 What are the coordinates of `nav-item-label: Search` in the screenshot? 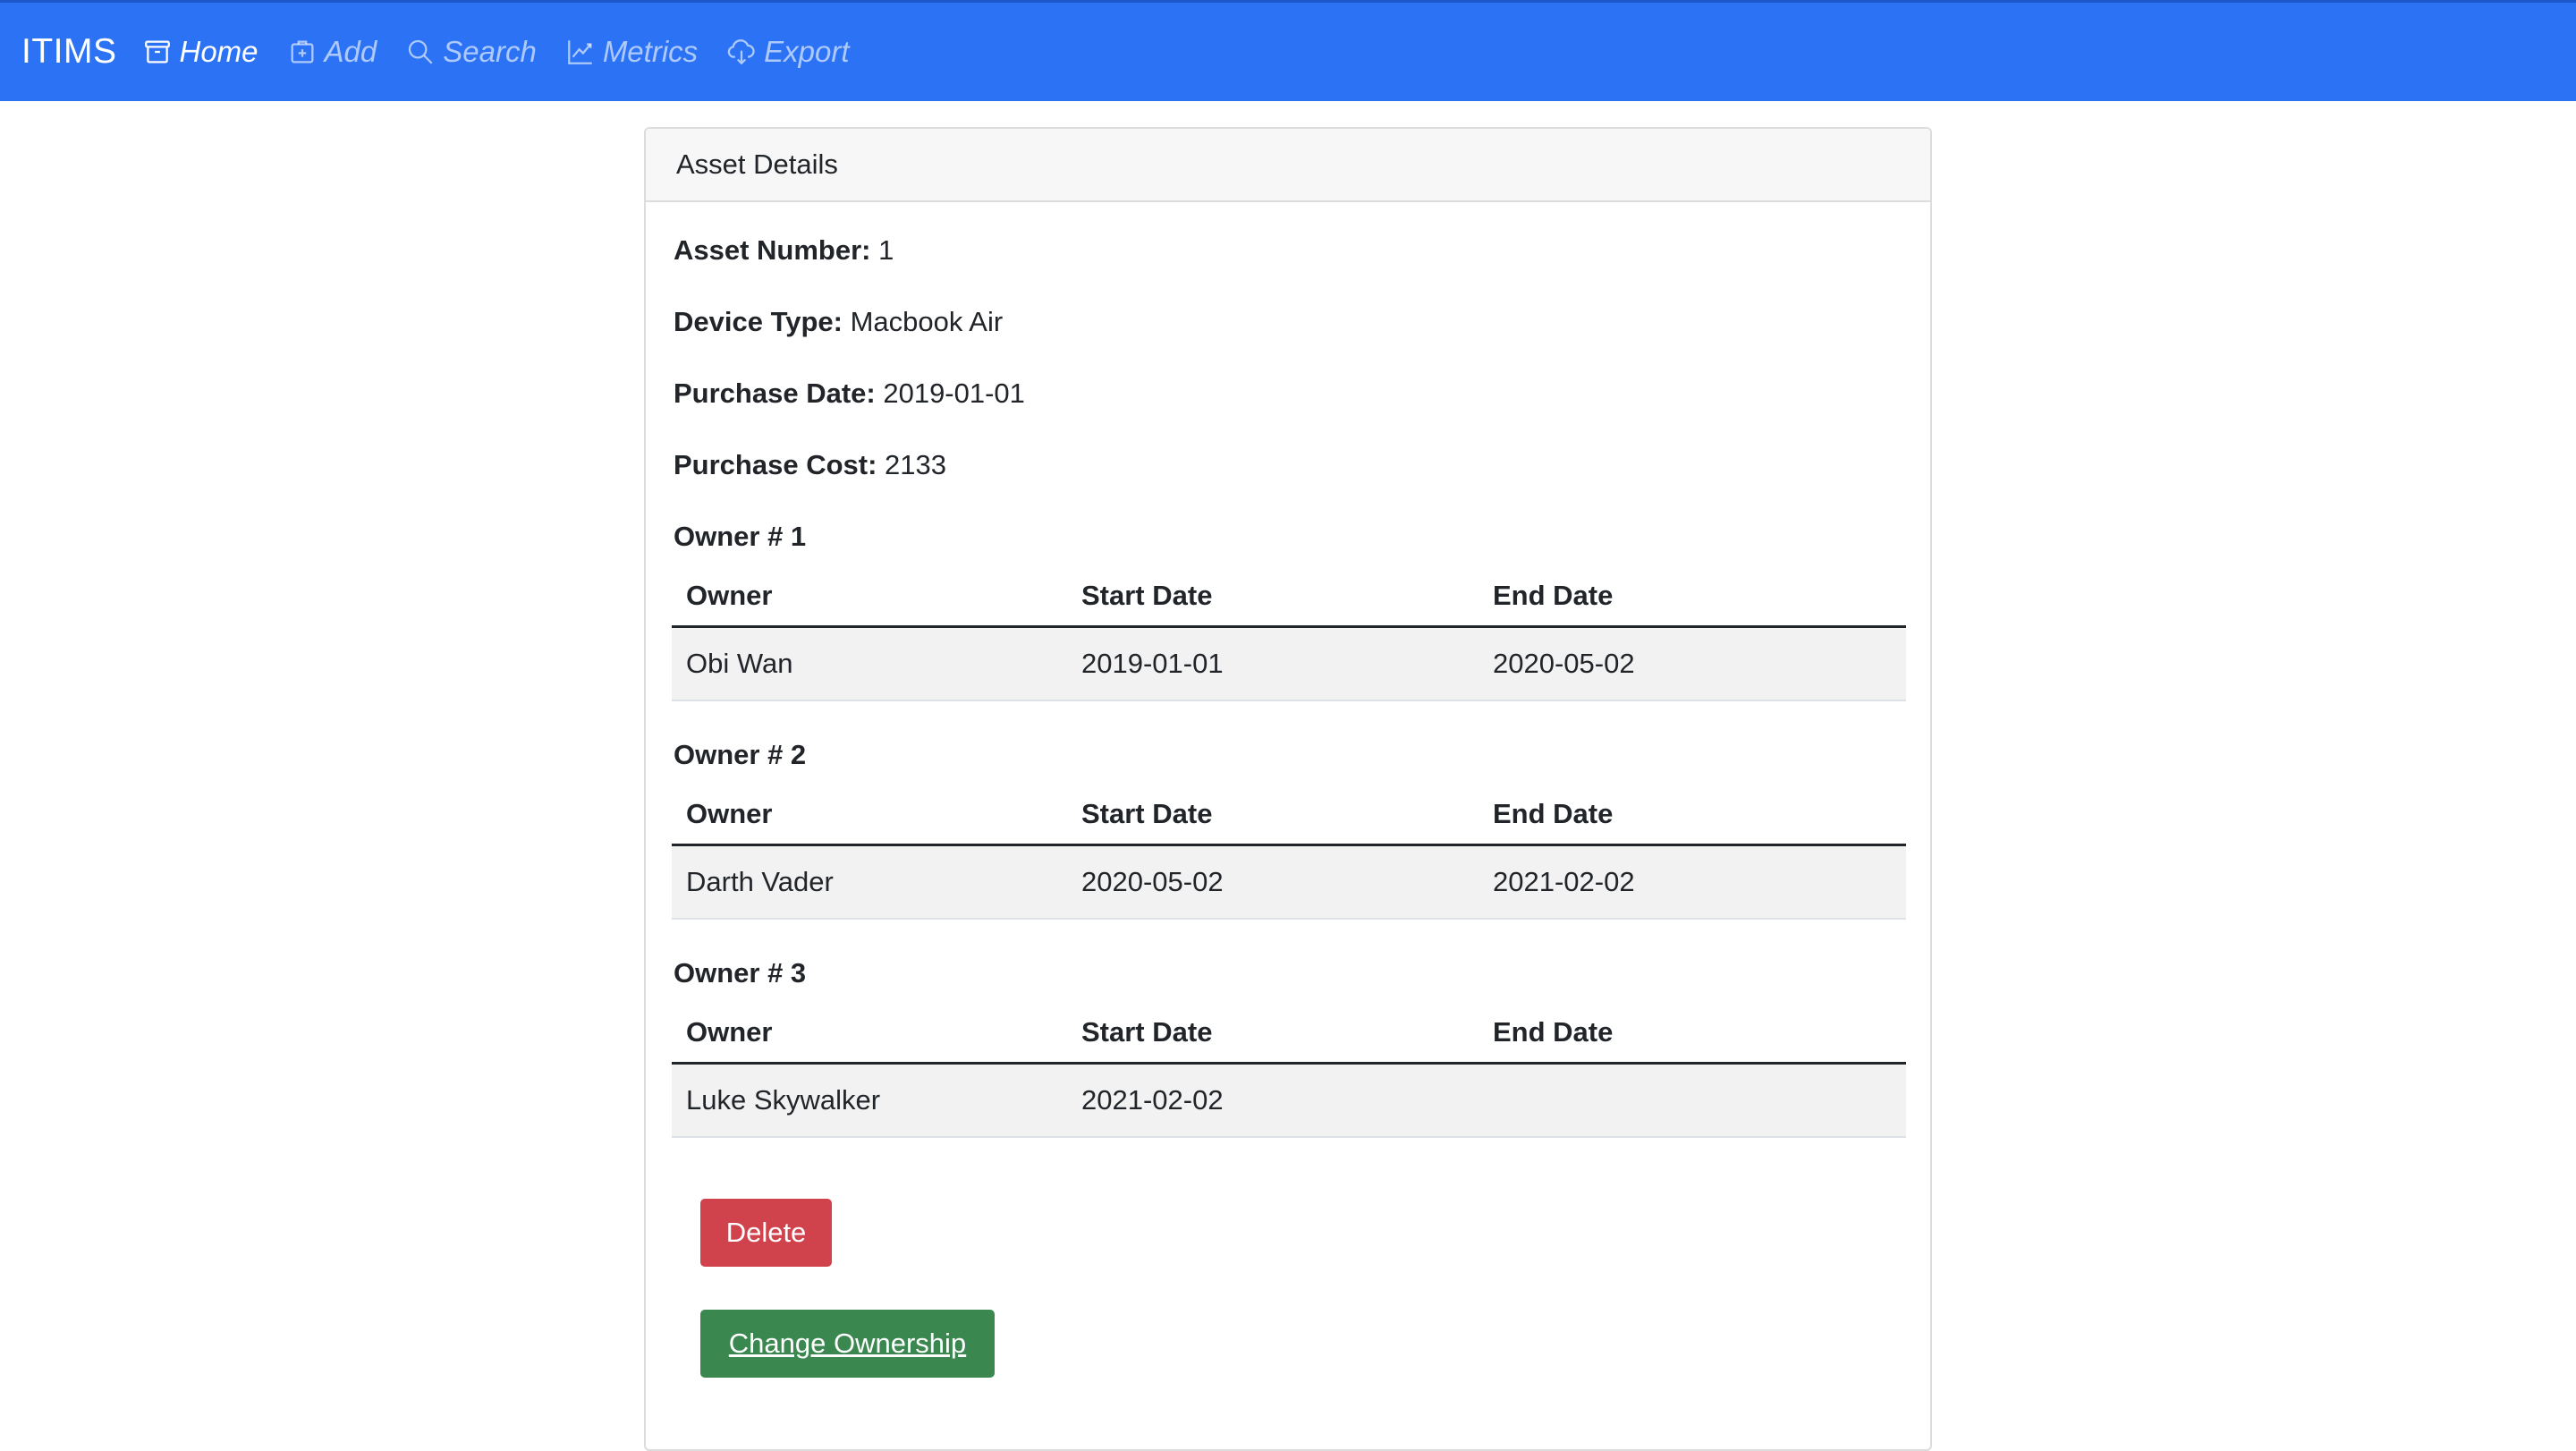 It's located at (490, 51).